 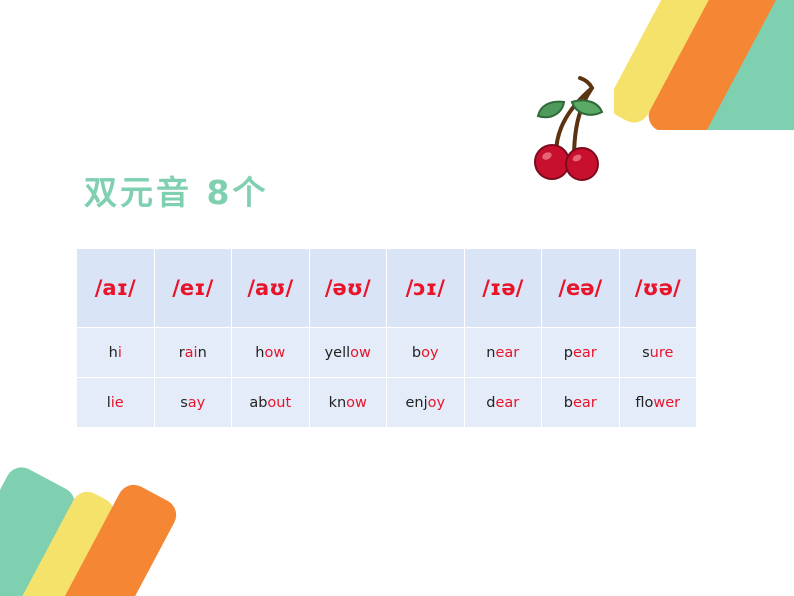 What do you see at coordinates (192, 288) in the screenshot?
I see `table-header-cell: /eɪ/` at bounding box center [192, 288].